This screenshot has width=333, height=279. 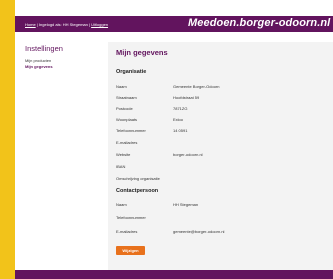 I want to click on field-row: Postcode 7871ZG, so click(x=221, y=111).